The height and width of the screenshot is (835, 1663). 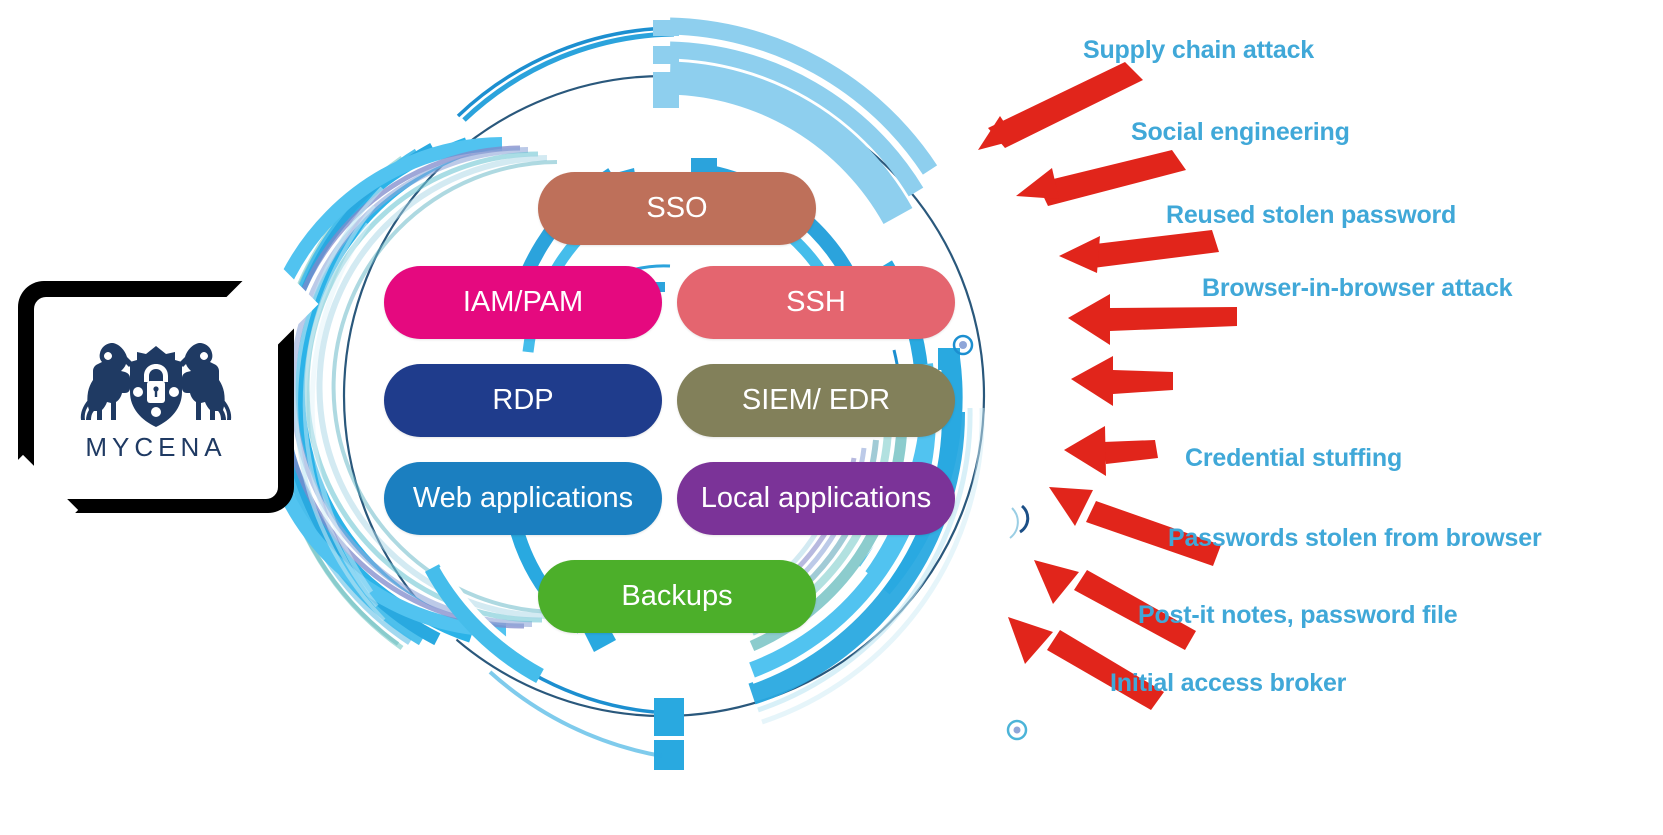 I want to click on pill-ssh: SSH, so click(x=816, y=302).